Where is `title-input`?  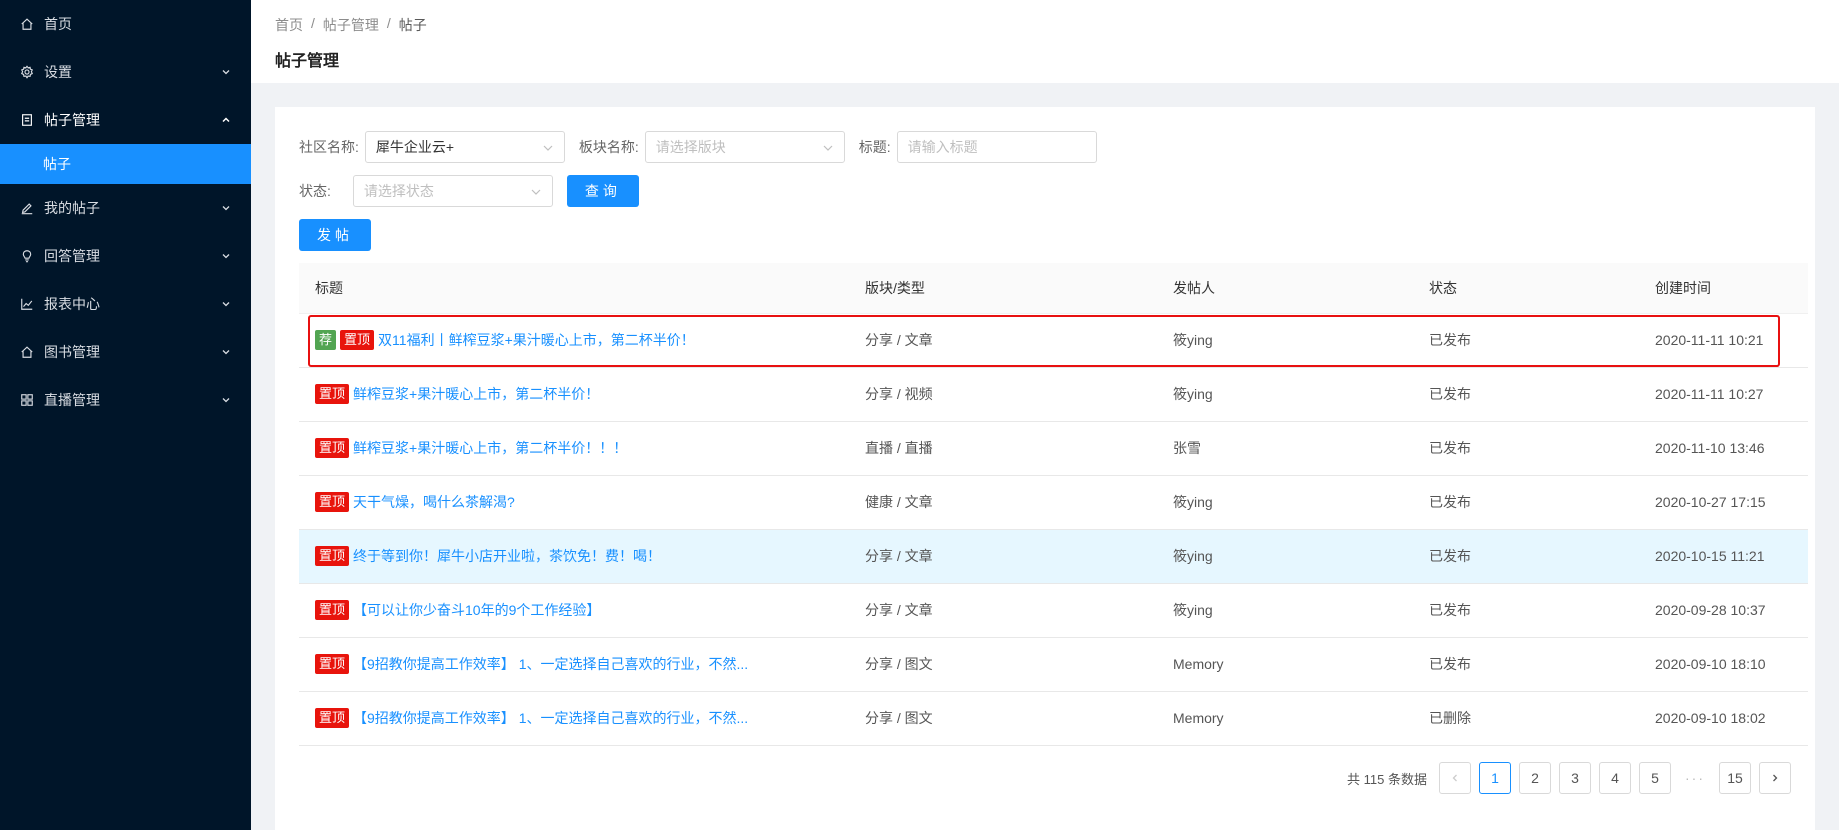 title-input is located at coordinates (996, 147).